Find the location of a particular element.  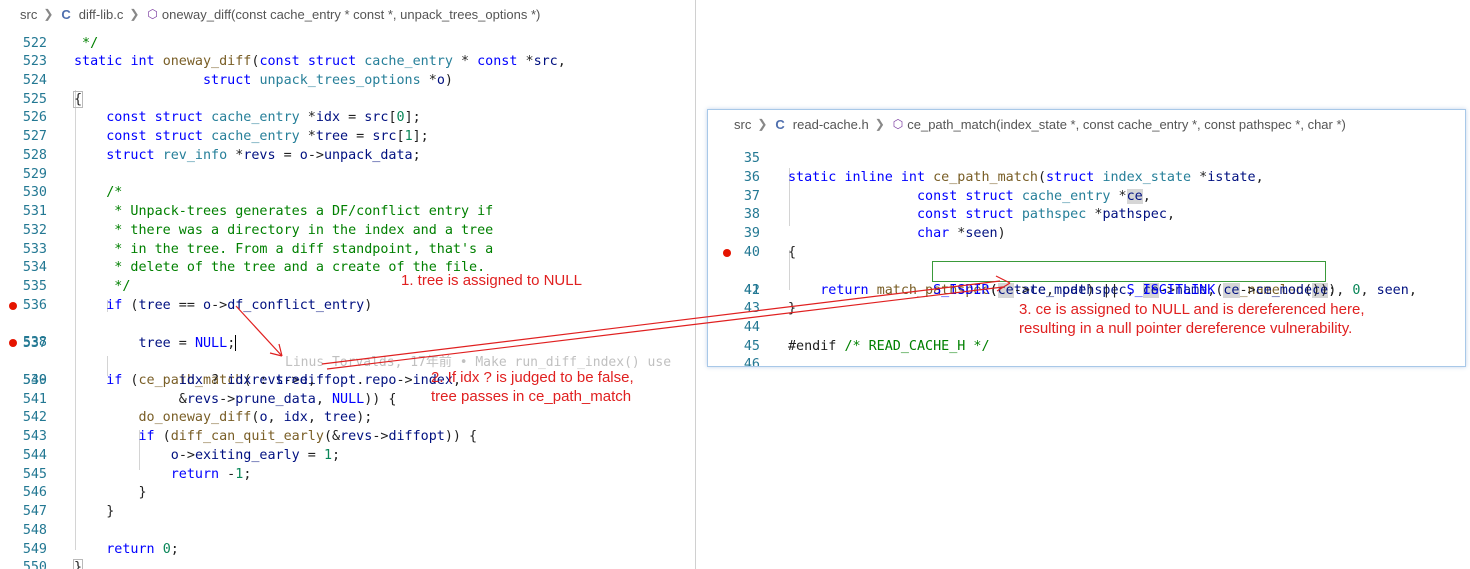

arrow-null-to-tree is located at coordinates (259, 331).